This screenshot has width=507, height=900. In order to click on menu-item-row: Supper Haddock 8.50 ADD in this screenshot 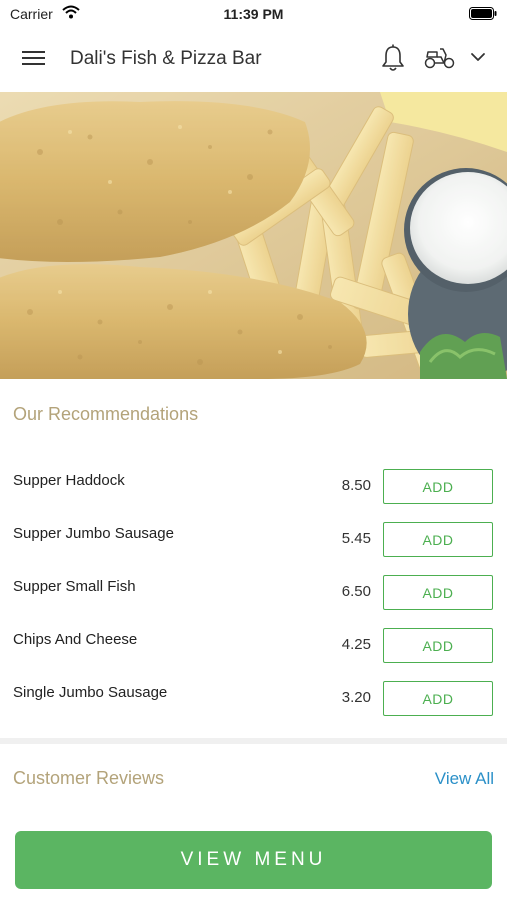, I will do `click(253, 489)`.